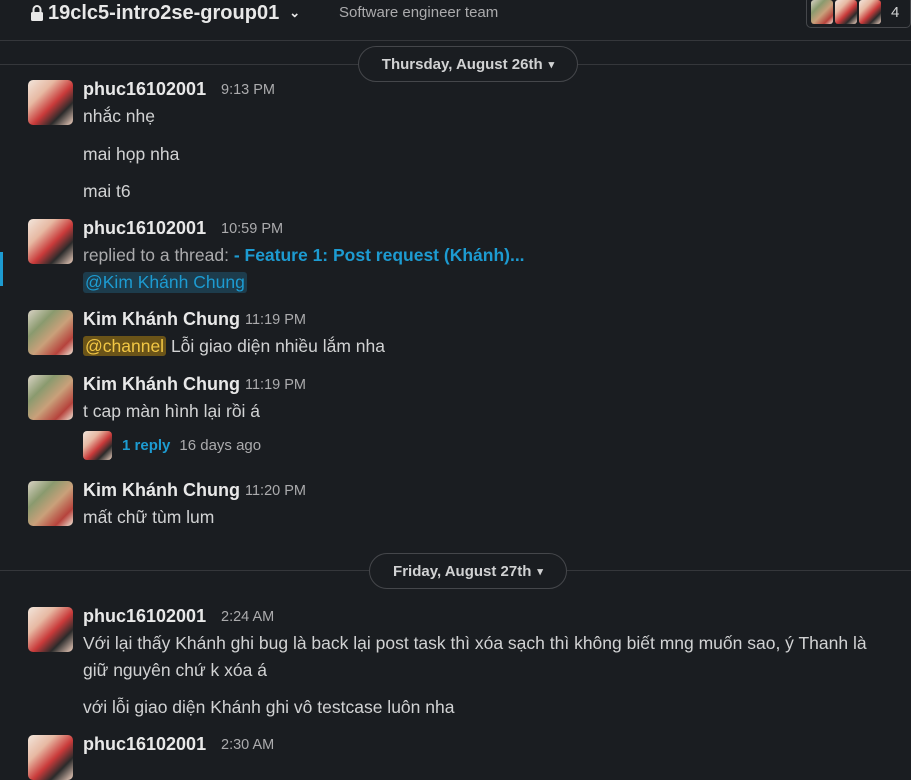 Image resolution: width=911 pixels, height=780 pixels. I want to click on message-timestamp: 11:20 PM, so click(275, 491).